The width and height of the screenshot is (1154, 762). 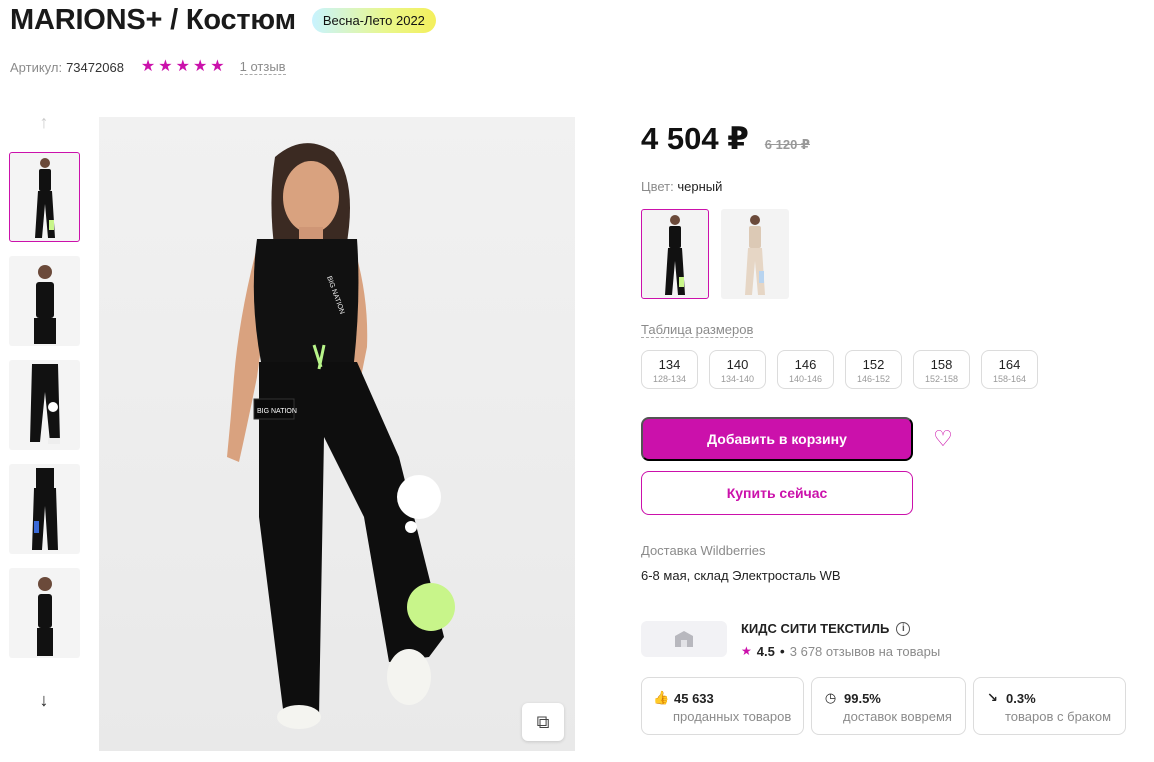 What do you see at coordinates (661, 697) in the screenshot?
I see `thumbs-up-icon: 👍` at bounding box center [661, 697].